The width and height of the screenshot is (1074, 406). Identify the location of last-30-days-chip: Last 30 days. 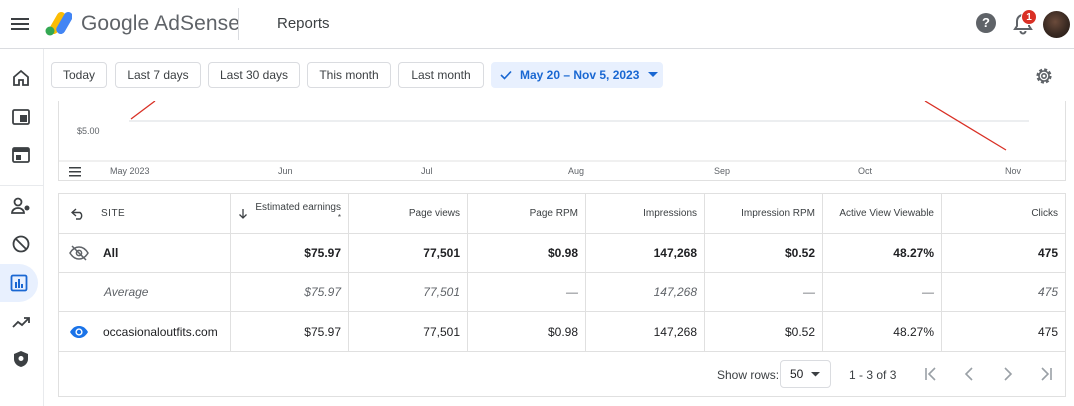
(254, 75).